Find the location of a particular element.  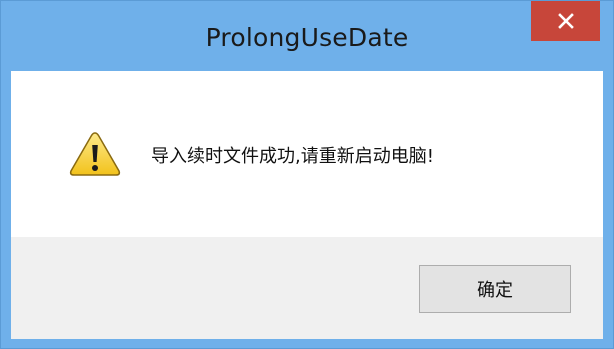

message-text: 导入续时文件成功,请重新启动电脑! is located at coordinates (292, 156).